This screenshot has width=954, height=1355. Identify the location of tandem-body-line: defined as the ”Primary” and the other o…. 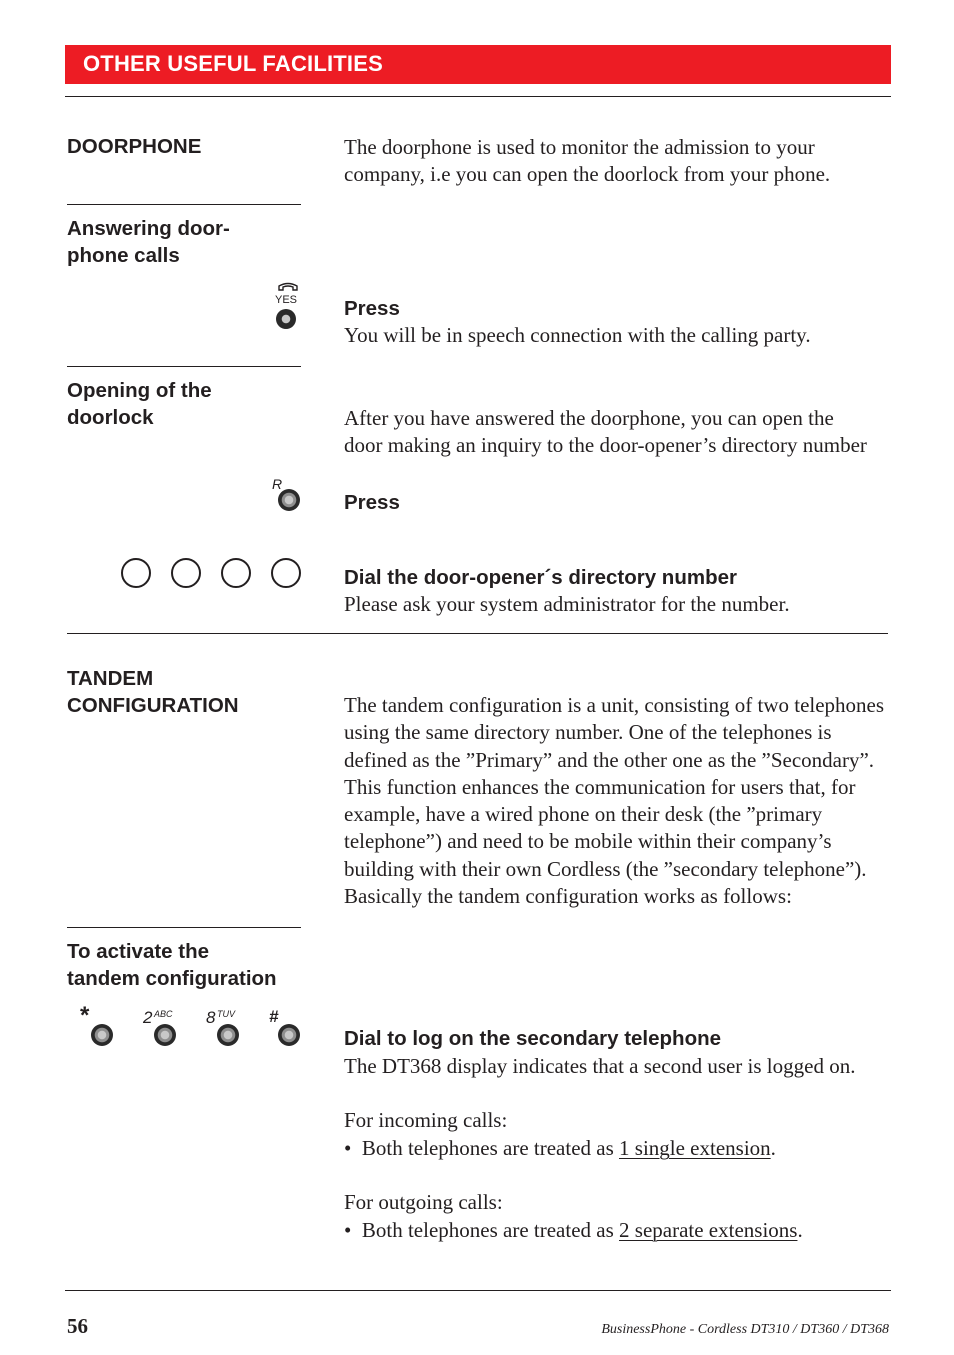
(609, 759).